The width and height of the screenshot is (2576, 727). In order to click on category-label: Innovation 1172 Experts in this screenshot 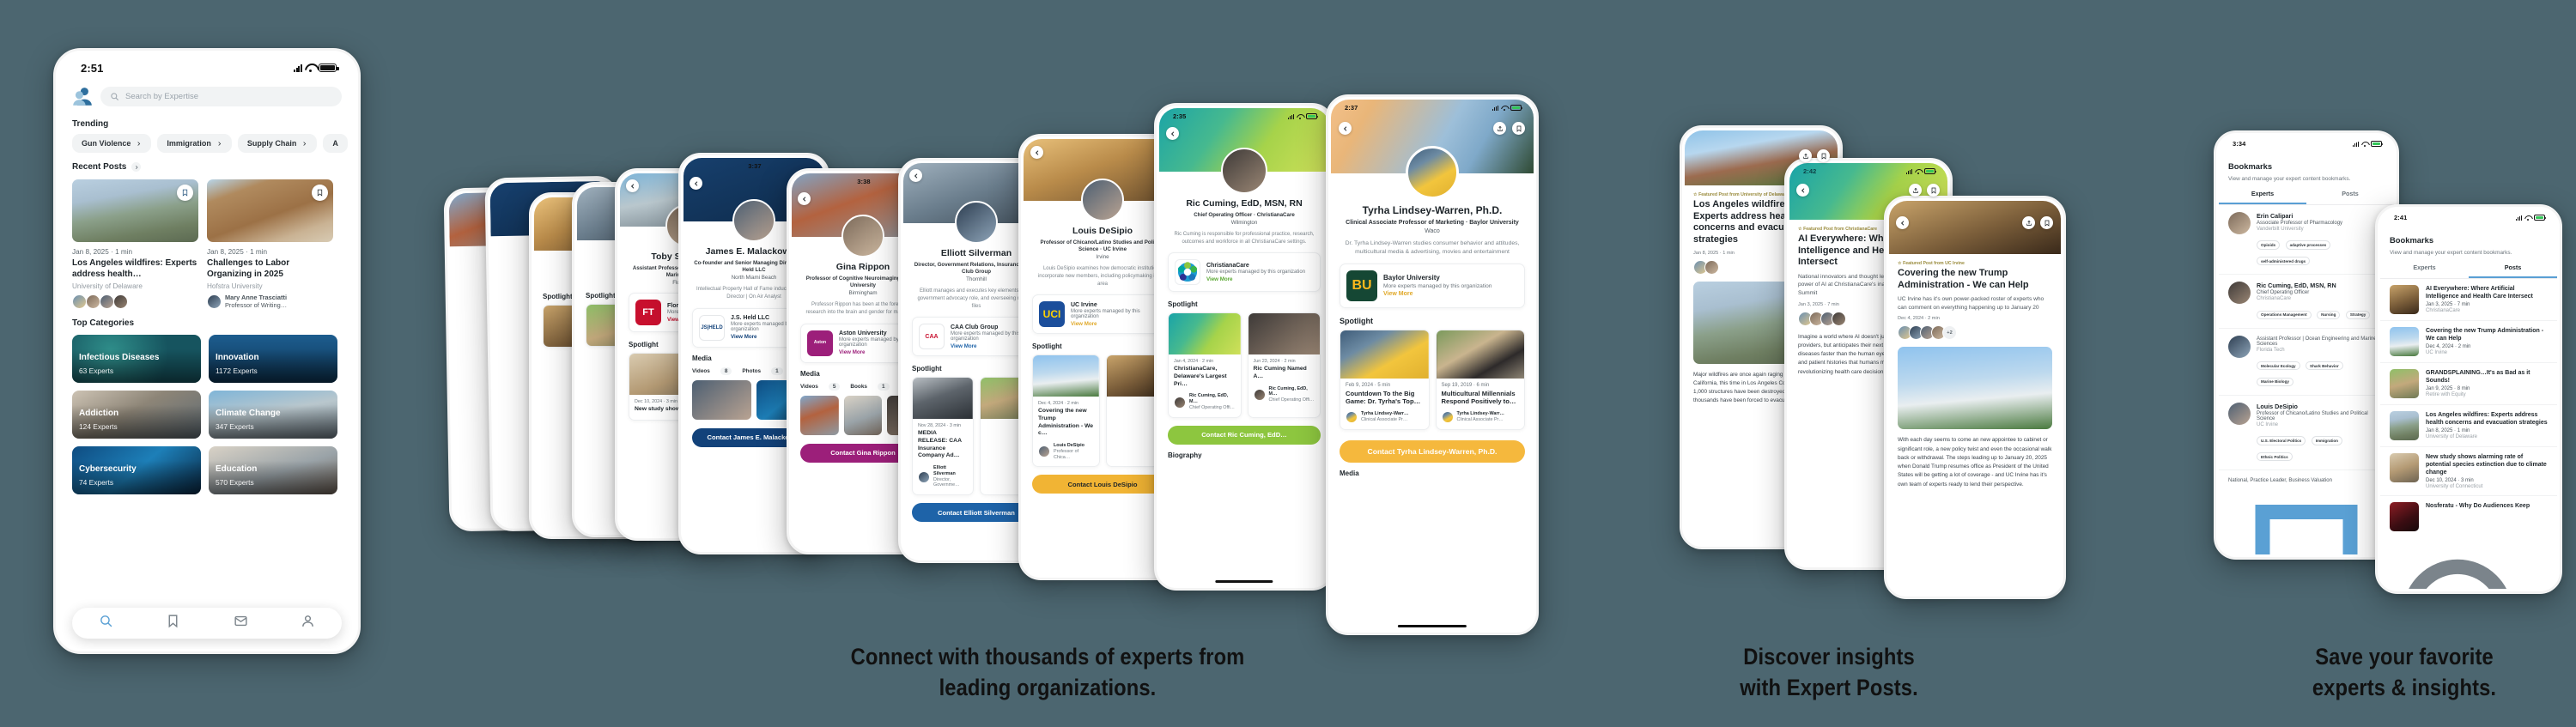, I will do `click(238, 365)`.